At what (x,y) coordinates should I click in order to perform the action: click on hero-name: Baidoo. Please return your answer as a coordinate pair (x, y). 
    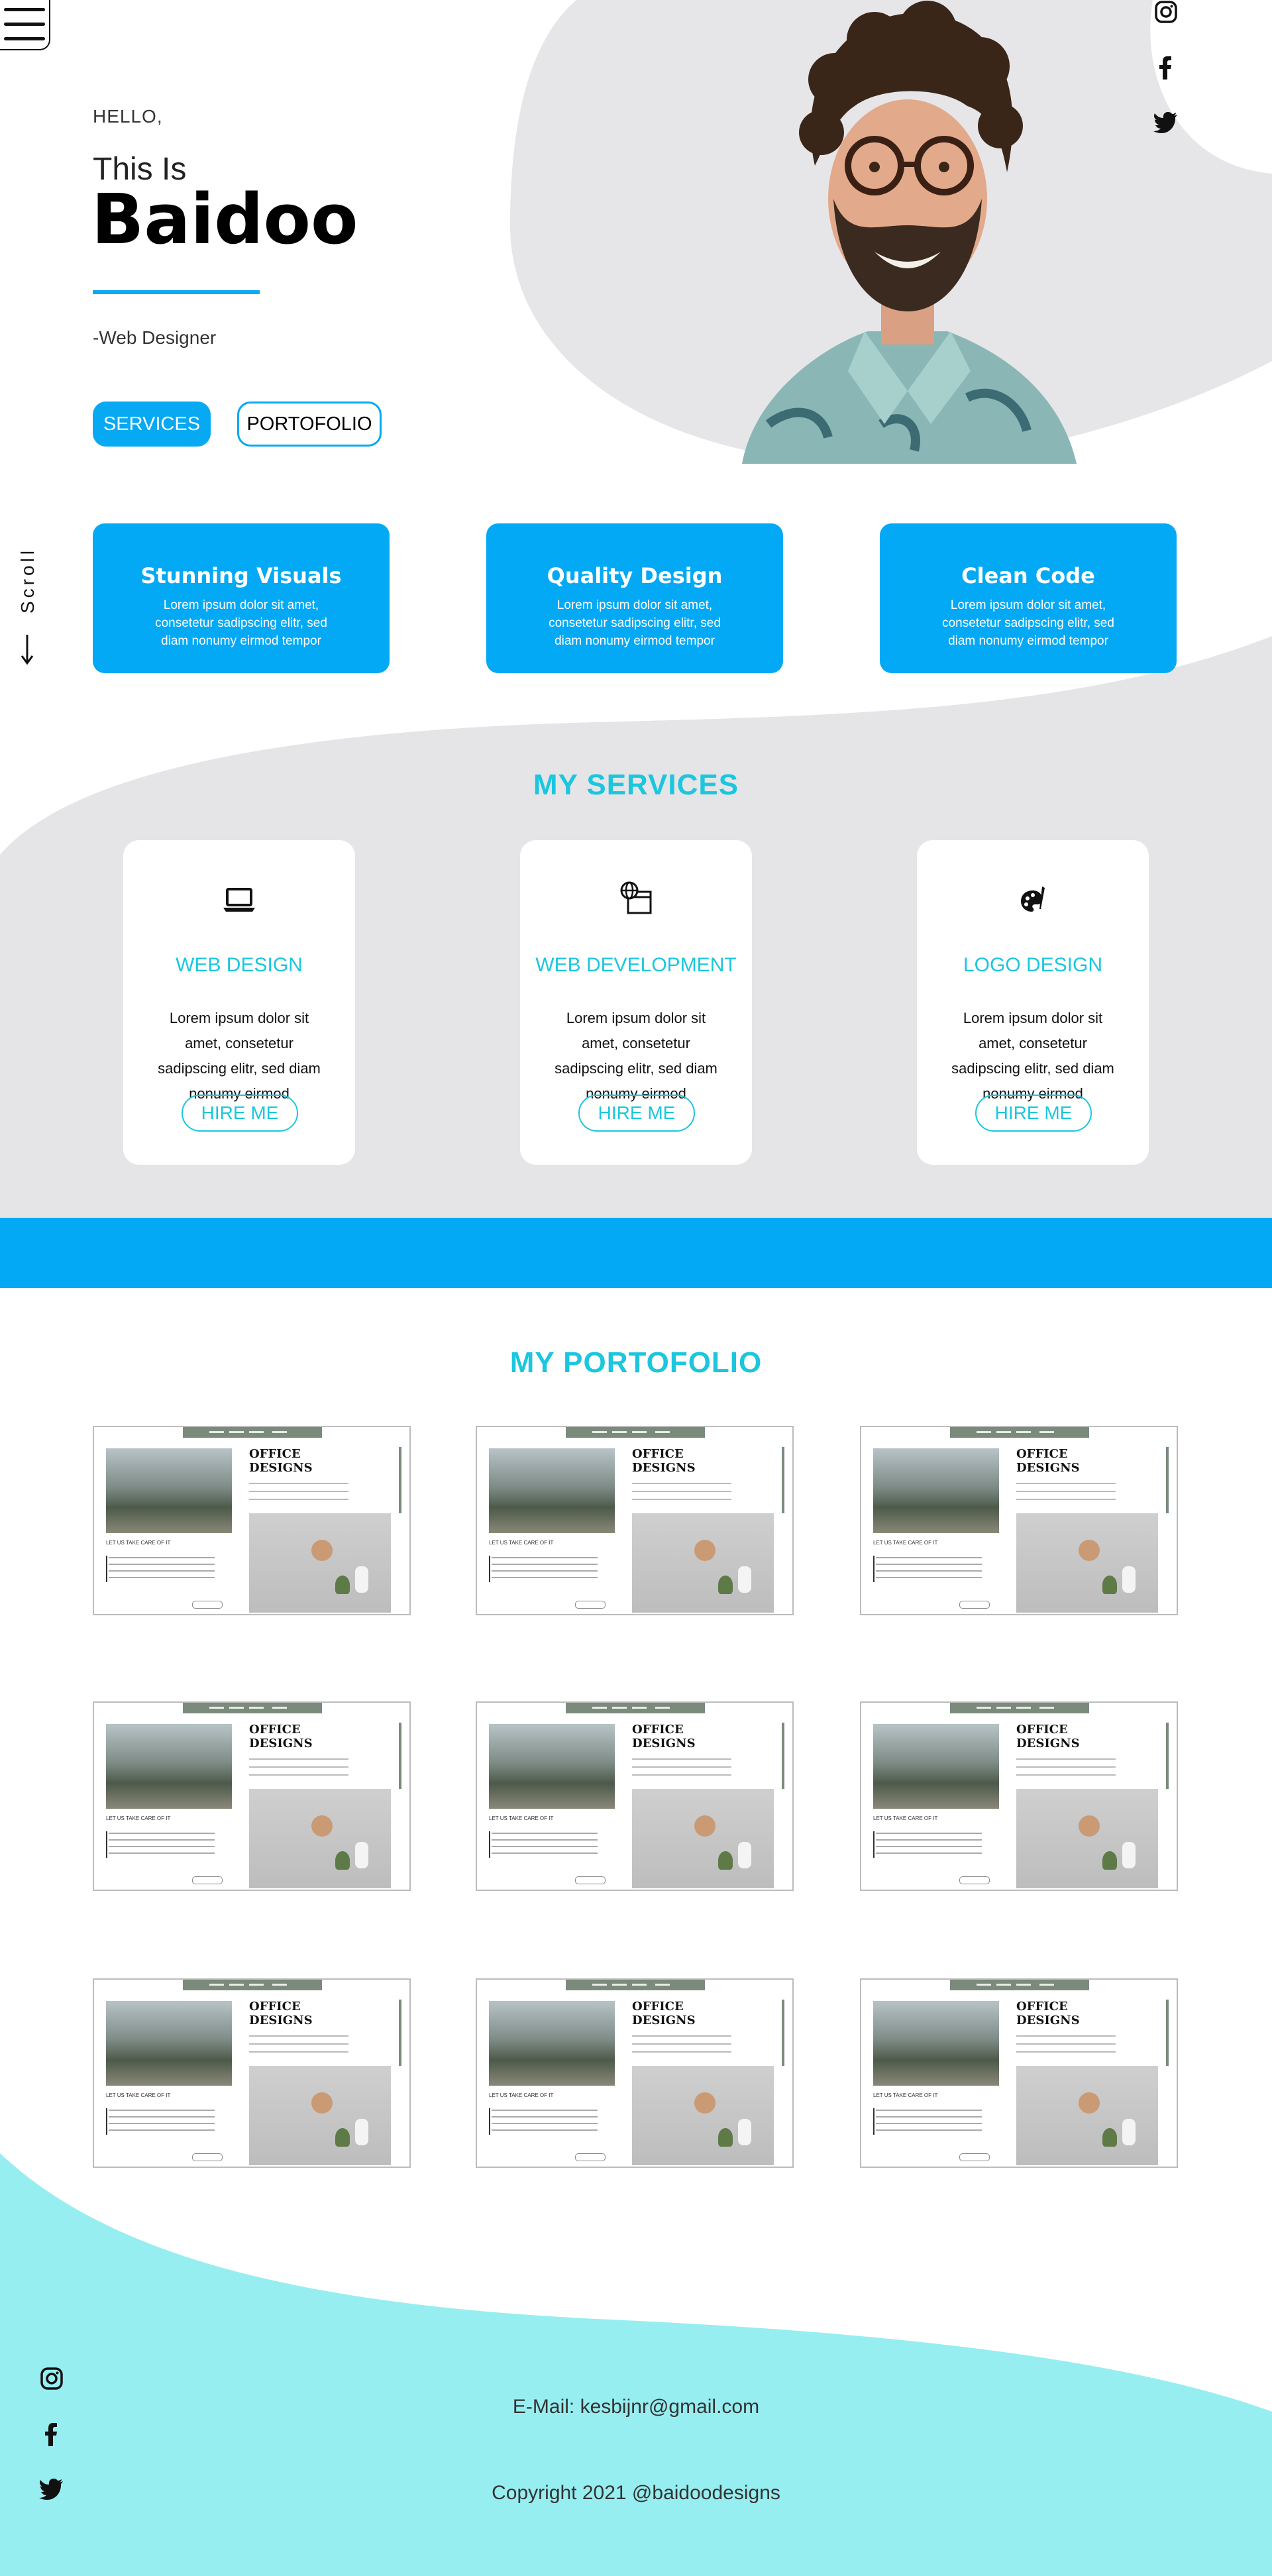
    Looking at the image, I should click on (224, 220).